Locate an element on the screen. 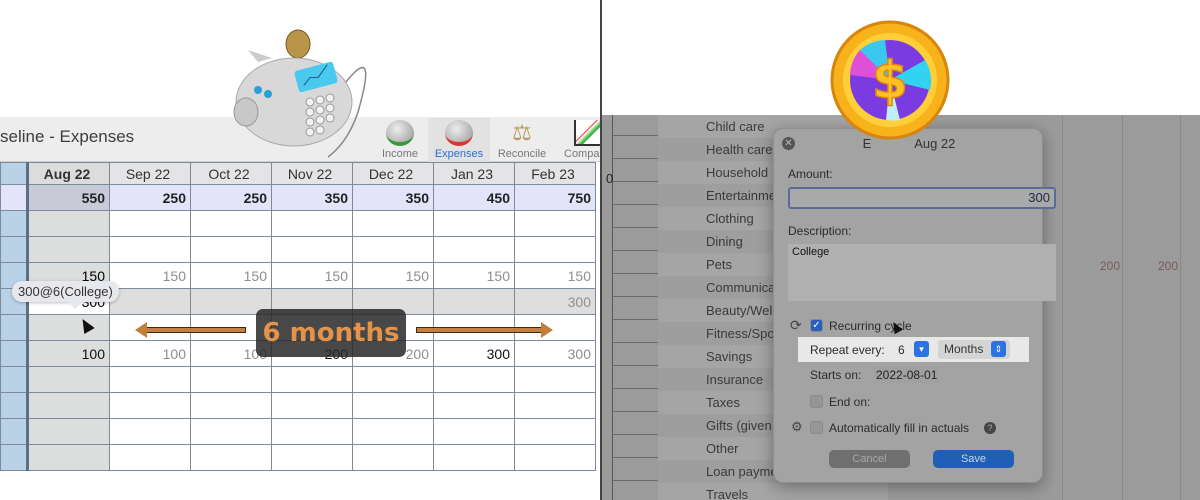 This screenshot has width=1200, height=500. toolbar-compare-button: Compa is located at coordinates (578, 140).